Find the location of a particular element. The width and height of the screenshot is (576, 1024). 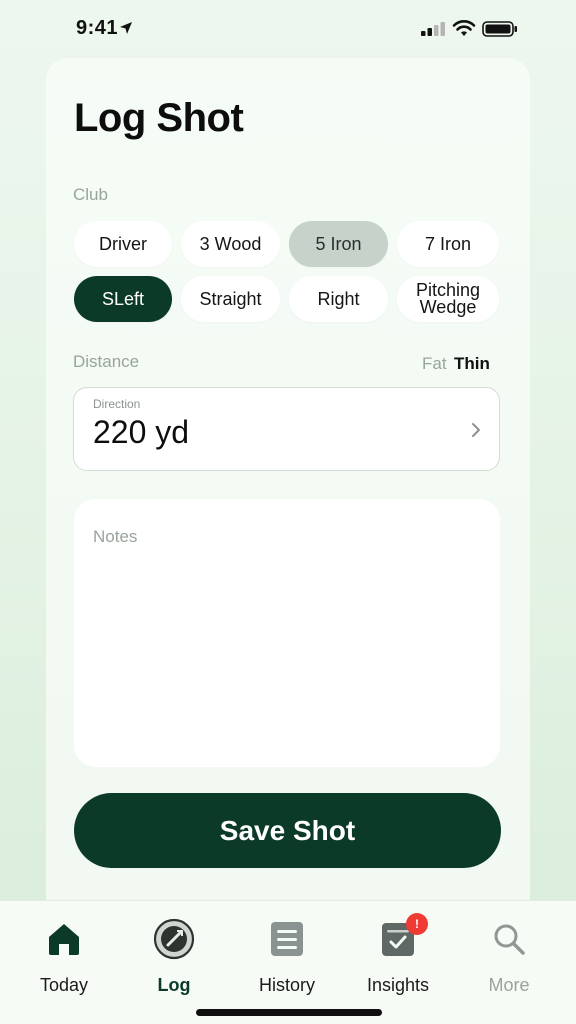

distance-field: Direction 220 yd is located at coordinates (286, 429).